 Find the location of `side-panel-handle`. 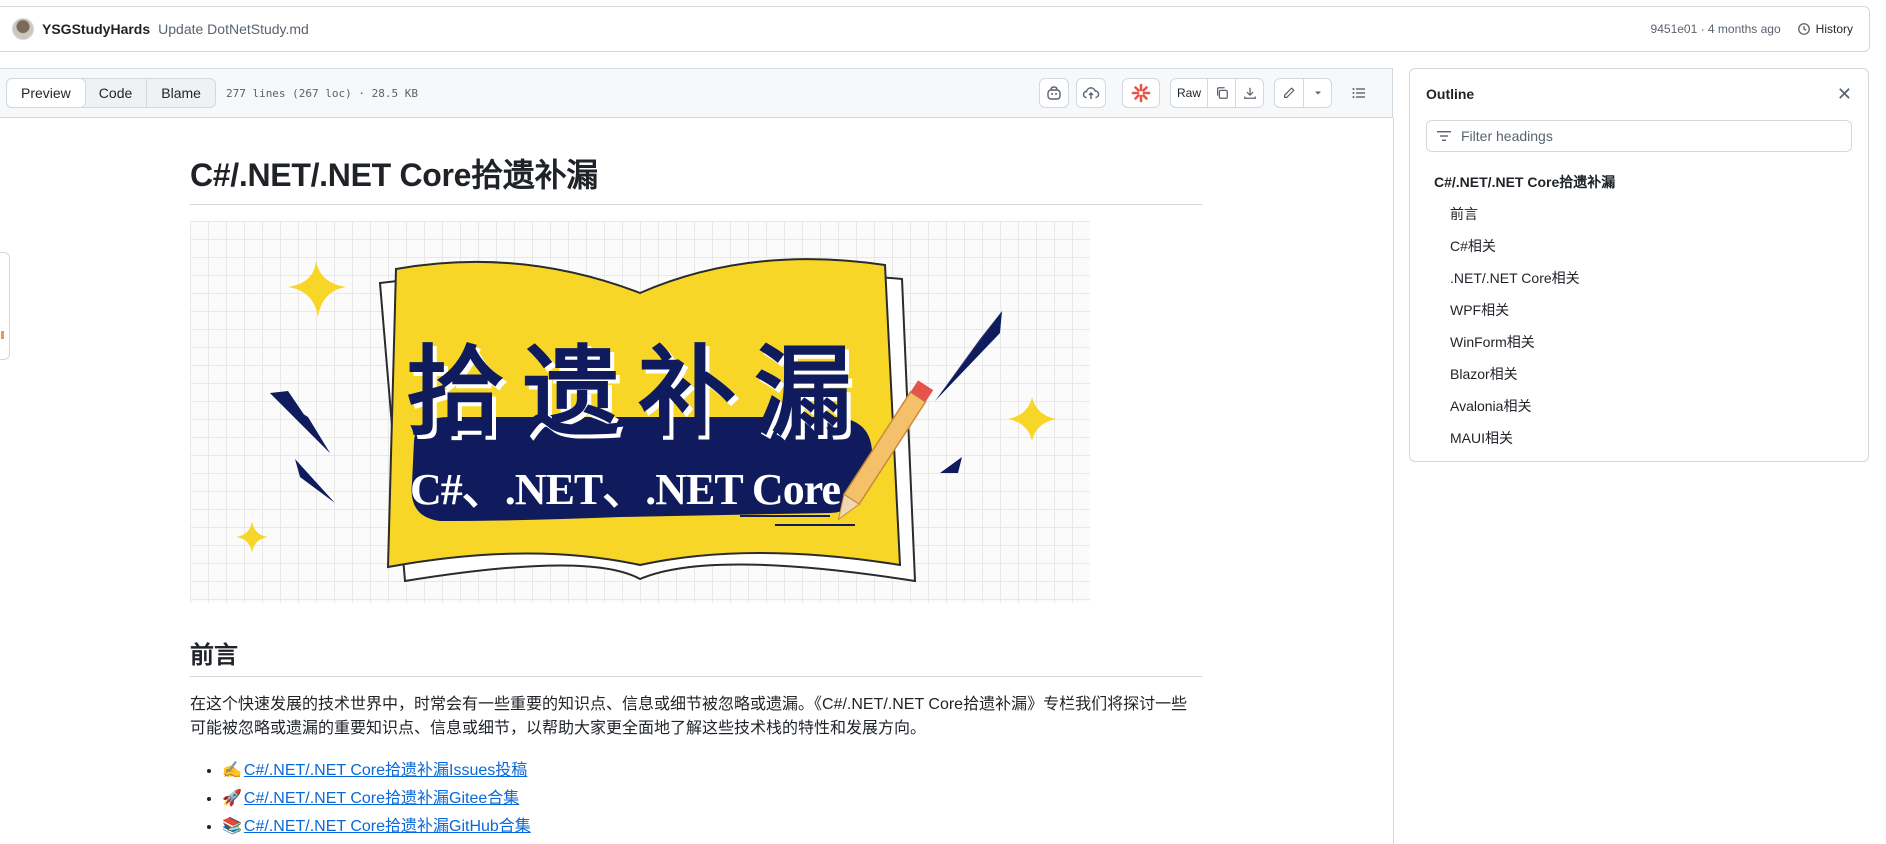

side-panel-handle is located at coordinates (5, 306).